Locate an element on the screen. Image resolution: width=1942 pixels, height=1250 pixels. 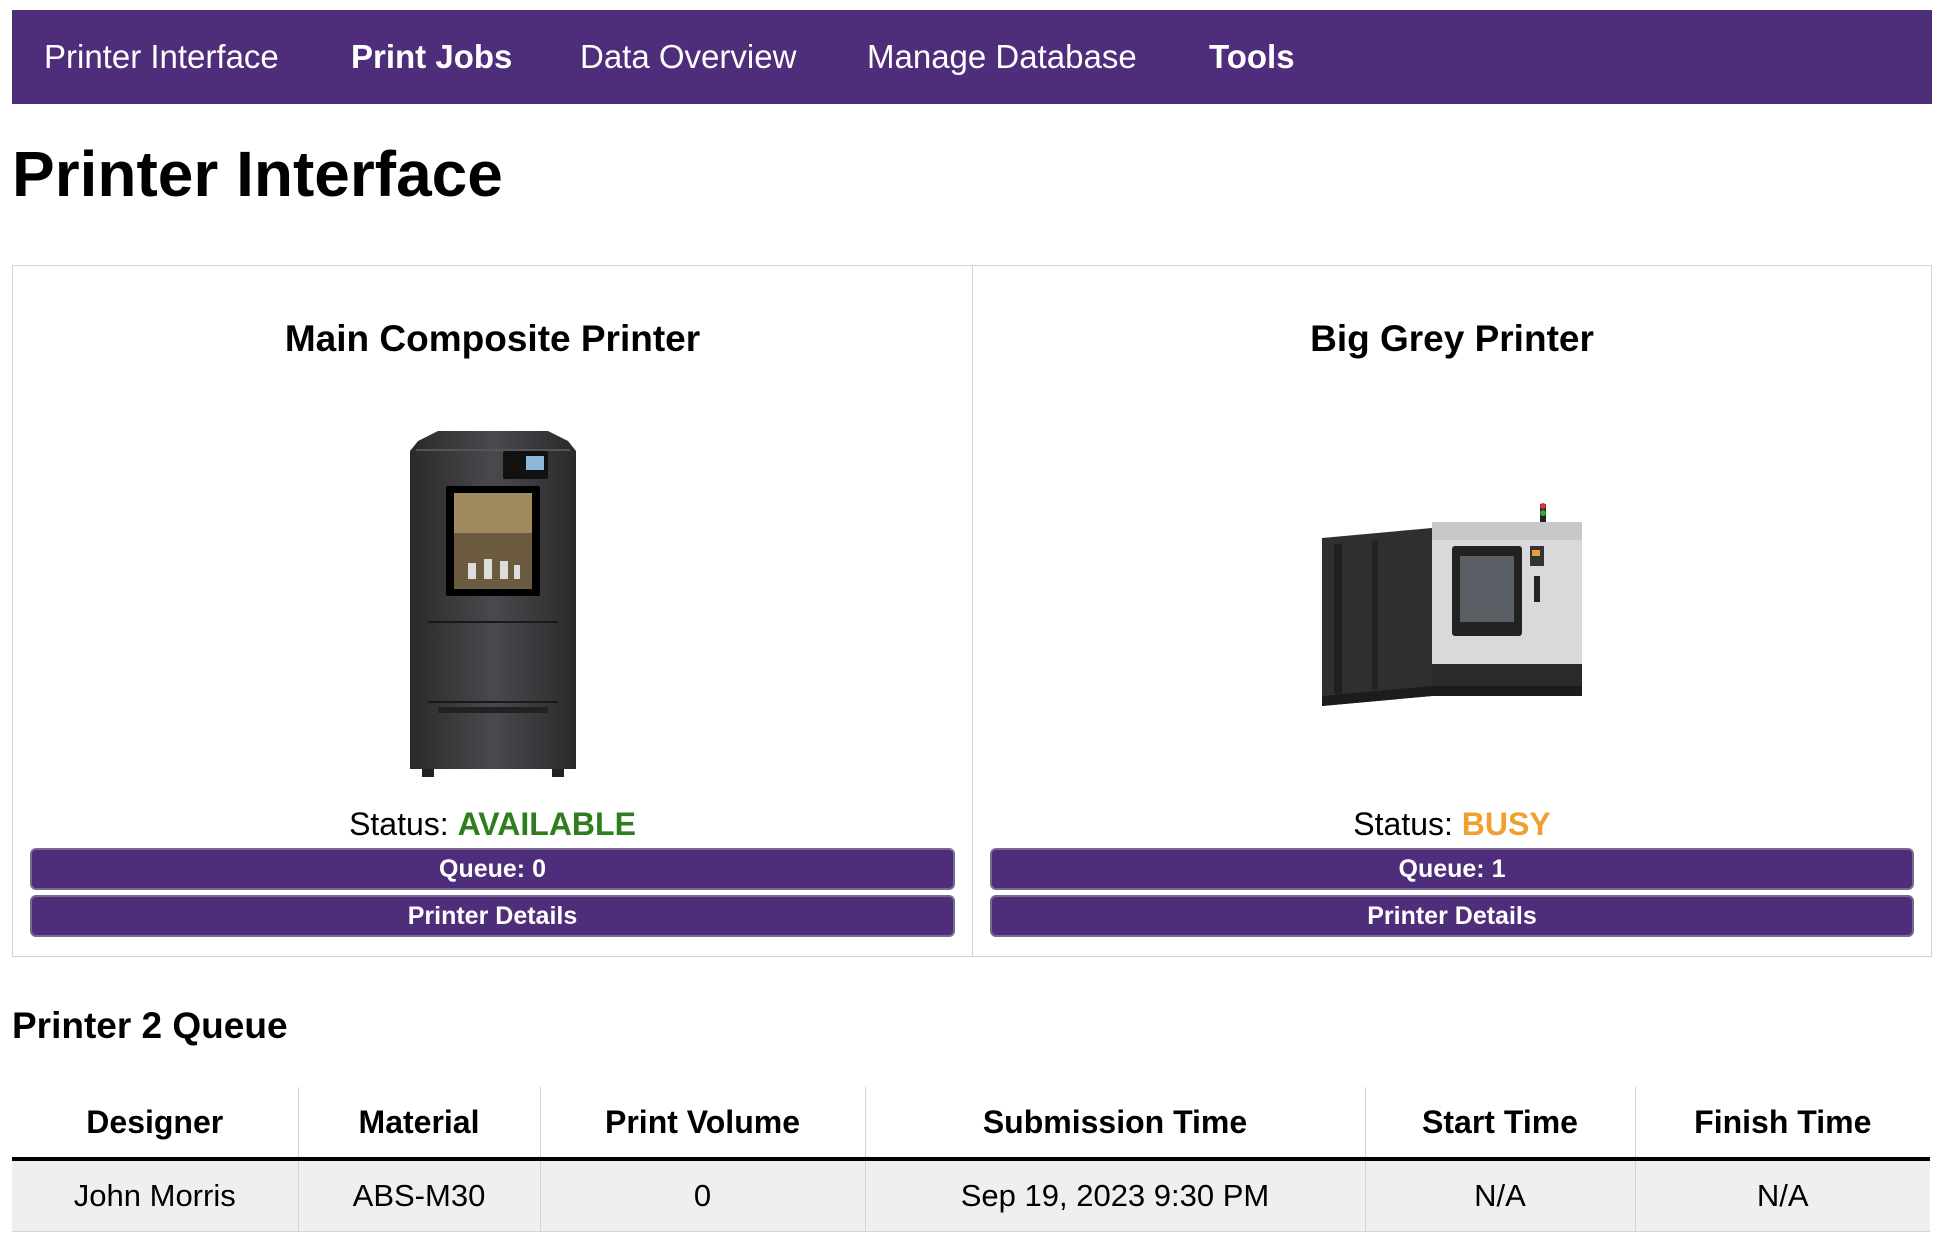
cell-print-volume: 0 is located at coordinates (702, 1195).